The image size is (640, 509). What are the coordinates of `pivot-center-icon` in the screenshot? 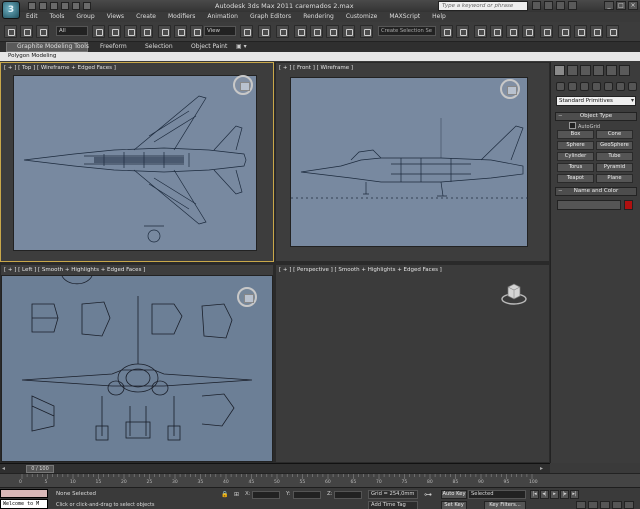 It's located at (246, 31).